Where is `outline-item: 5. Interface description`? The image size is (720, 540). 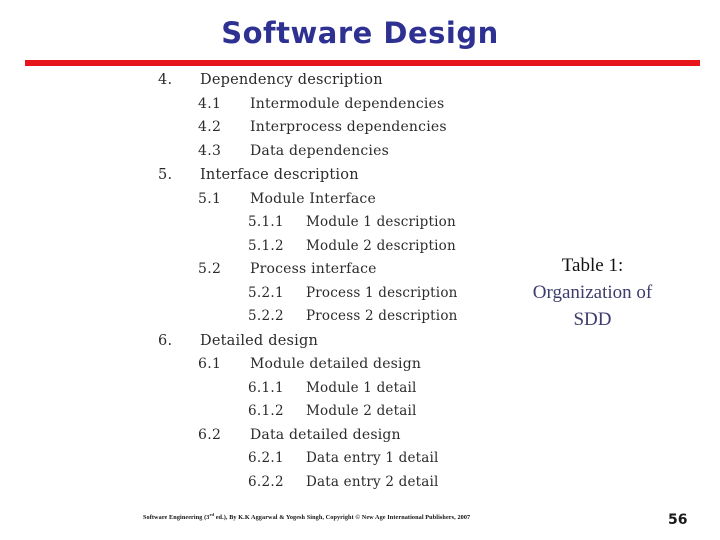 outline-item: 5. Interface description is located at coordinates (328, 175).